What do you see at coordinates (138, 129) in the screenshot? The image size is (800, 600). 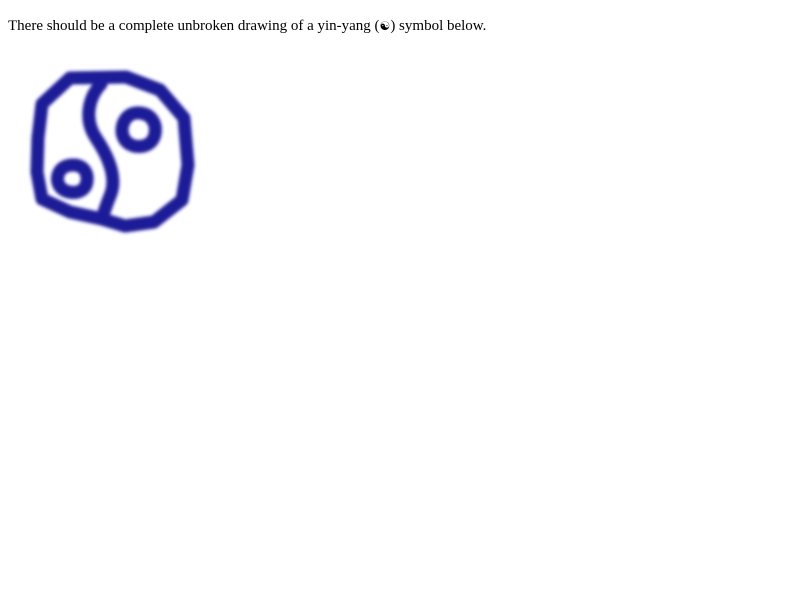 I see `yin-yang-upper-dot` at bounding box center [138, 129].